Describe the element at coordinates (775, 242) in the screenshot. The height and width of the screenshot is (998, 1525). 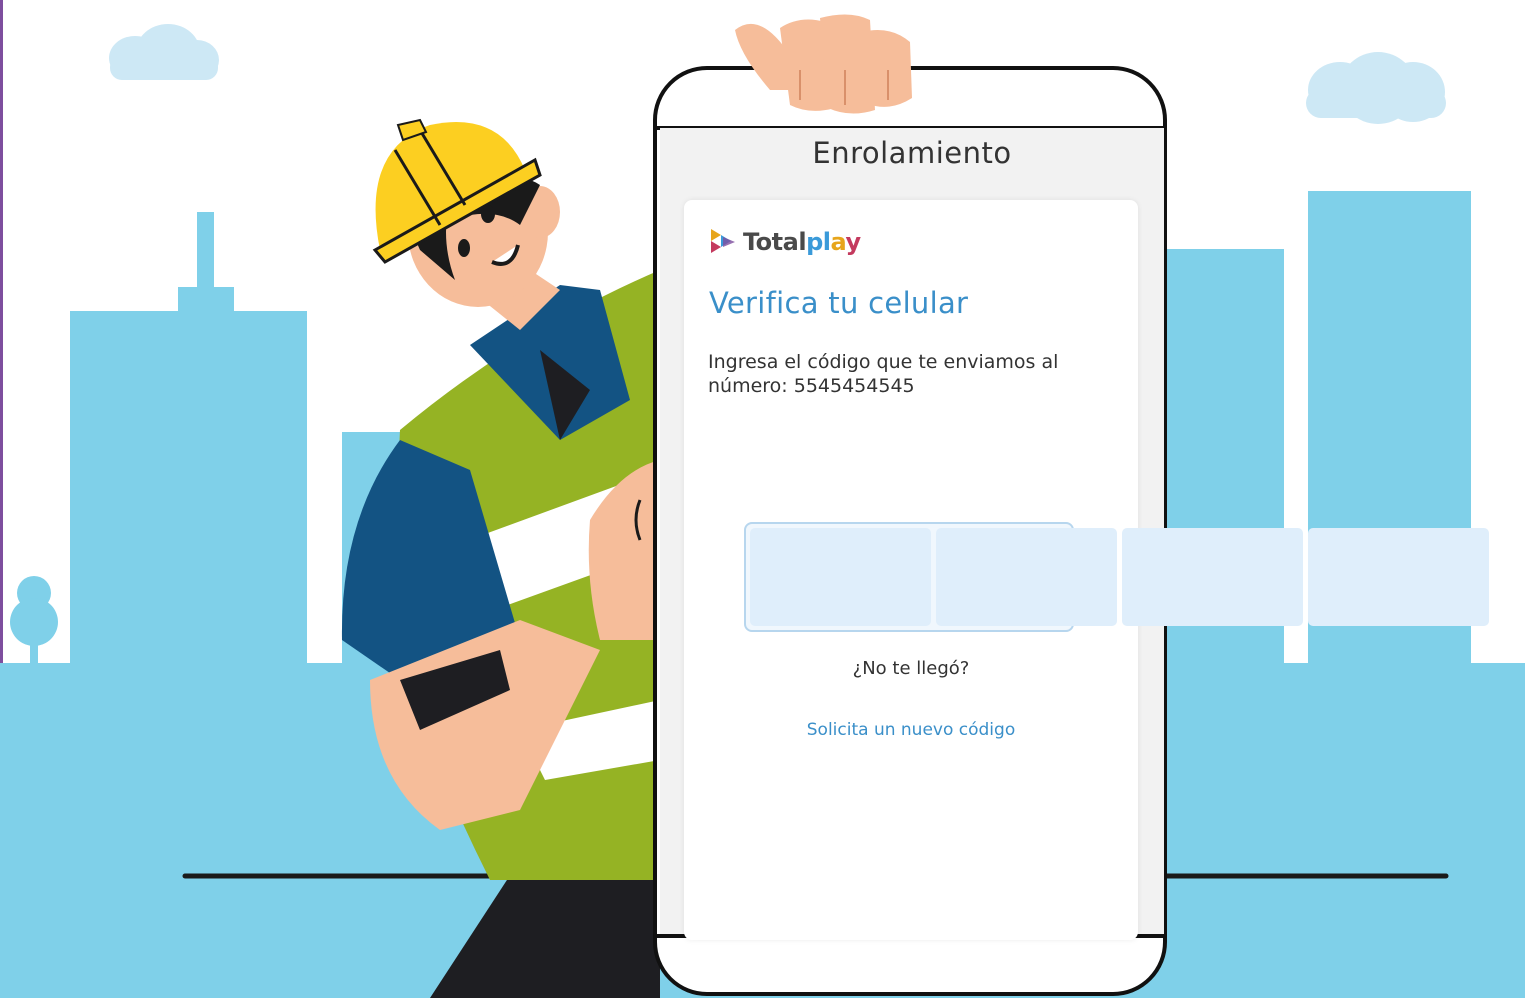
I see `brand-total: Total` at that location.